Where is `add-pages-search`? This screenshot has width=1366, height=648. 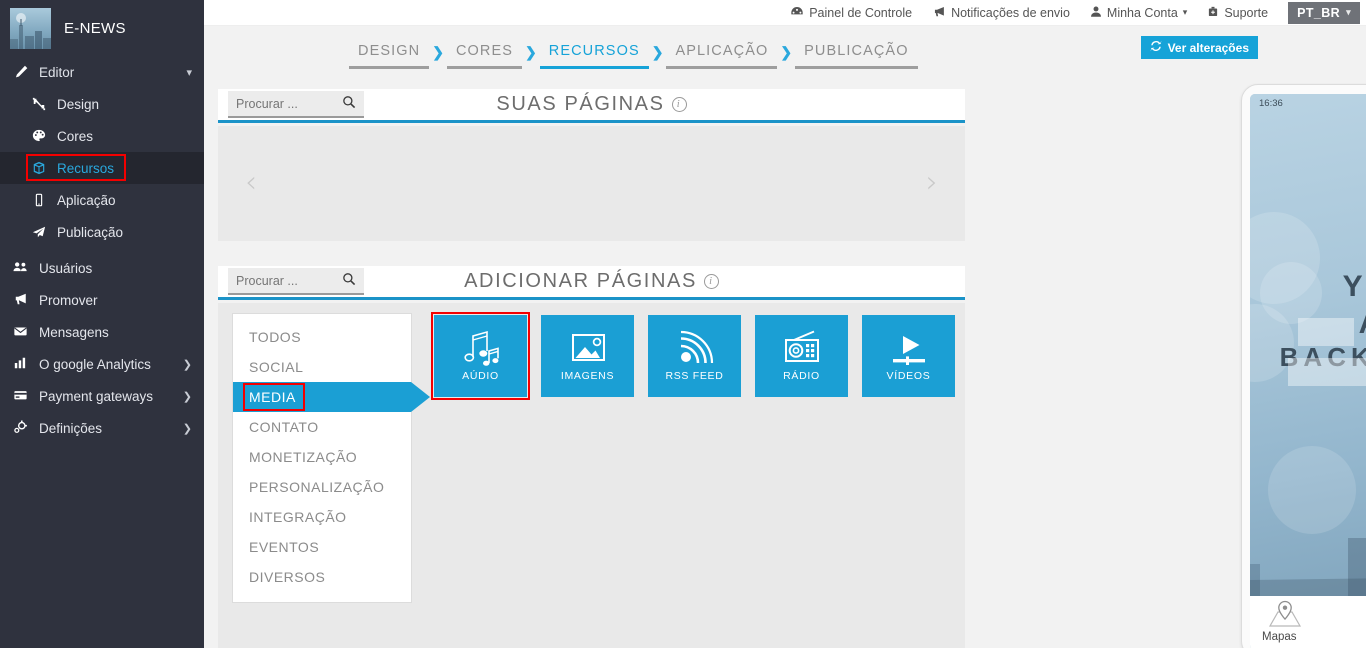 add-pages-search is located at coordinates (296, 281).